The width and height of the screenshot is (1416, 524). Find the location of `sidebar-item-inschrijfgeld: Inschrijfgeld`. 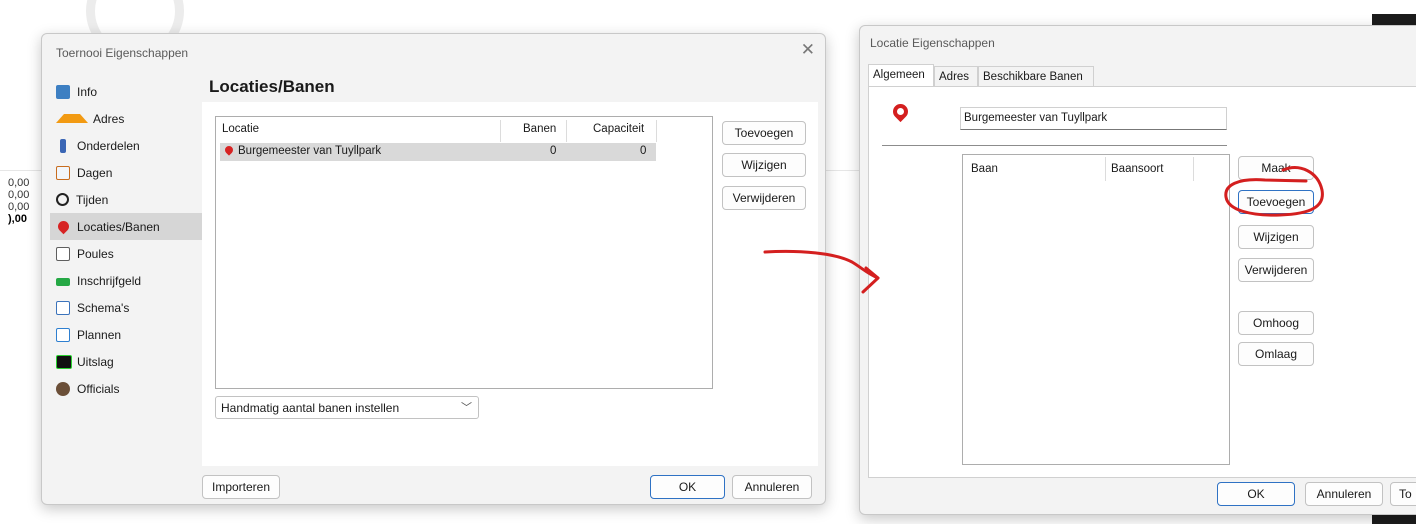

sidebar-item-inschrijfgeld: Inschrijfgeld is located at coordinates (126, 280).